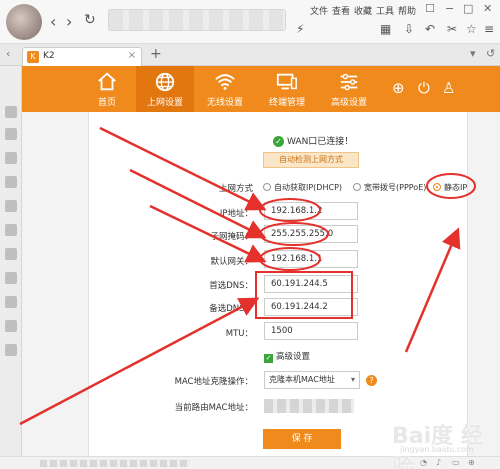 The image size is (500, 469). I want to click on apps-icon: ▦, so click(385, 29).